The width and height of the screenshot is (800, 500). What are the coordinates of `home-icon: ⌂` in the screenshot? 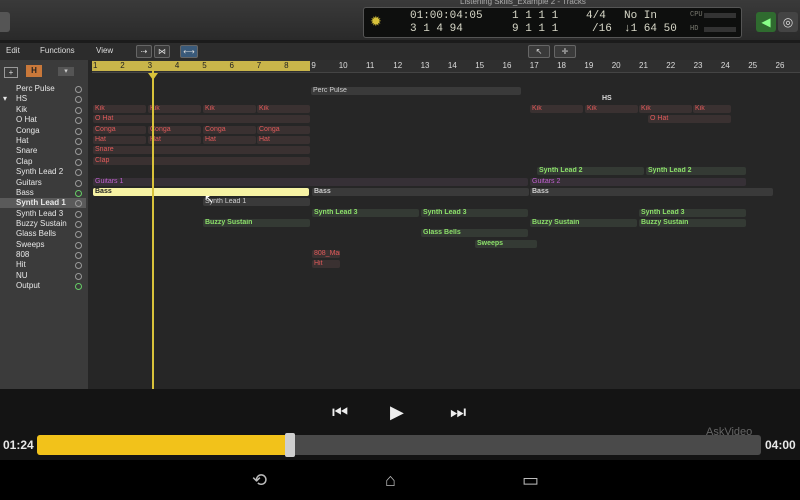 It's located at (390, 480).